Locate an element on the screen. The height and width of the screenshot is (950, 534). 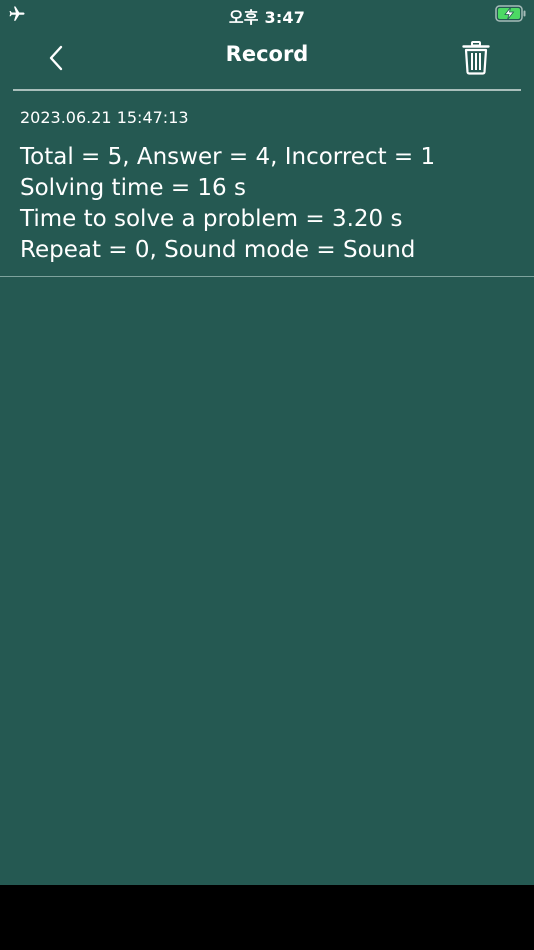
status-time: 오후 3:47 is located at coordinates (267, 17).